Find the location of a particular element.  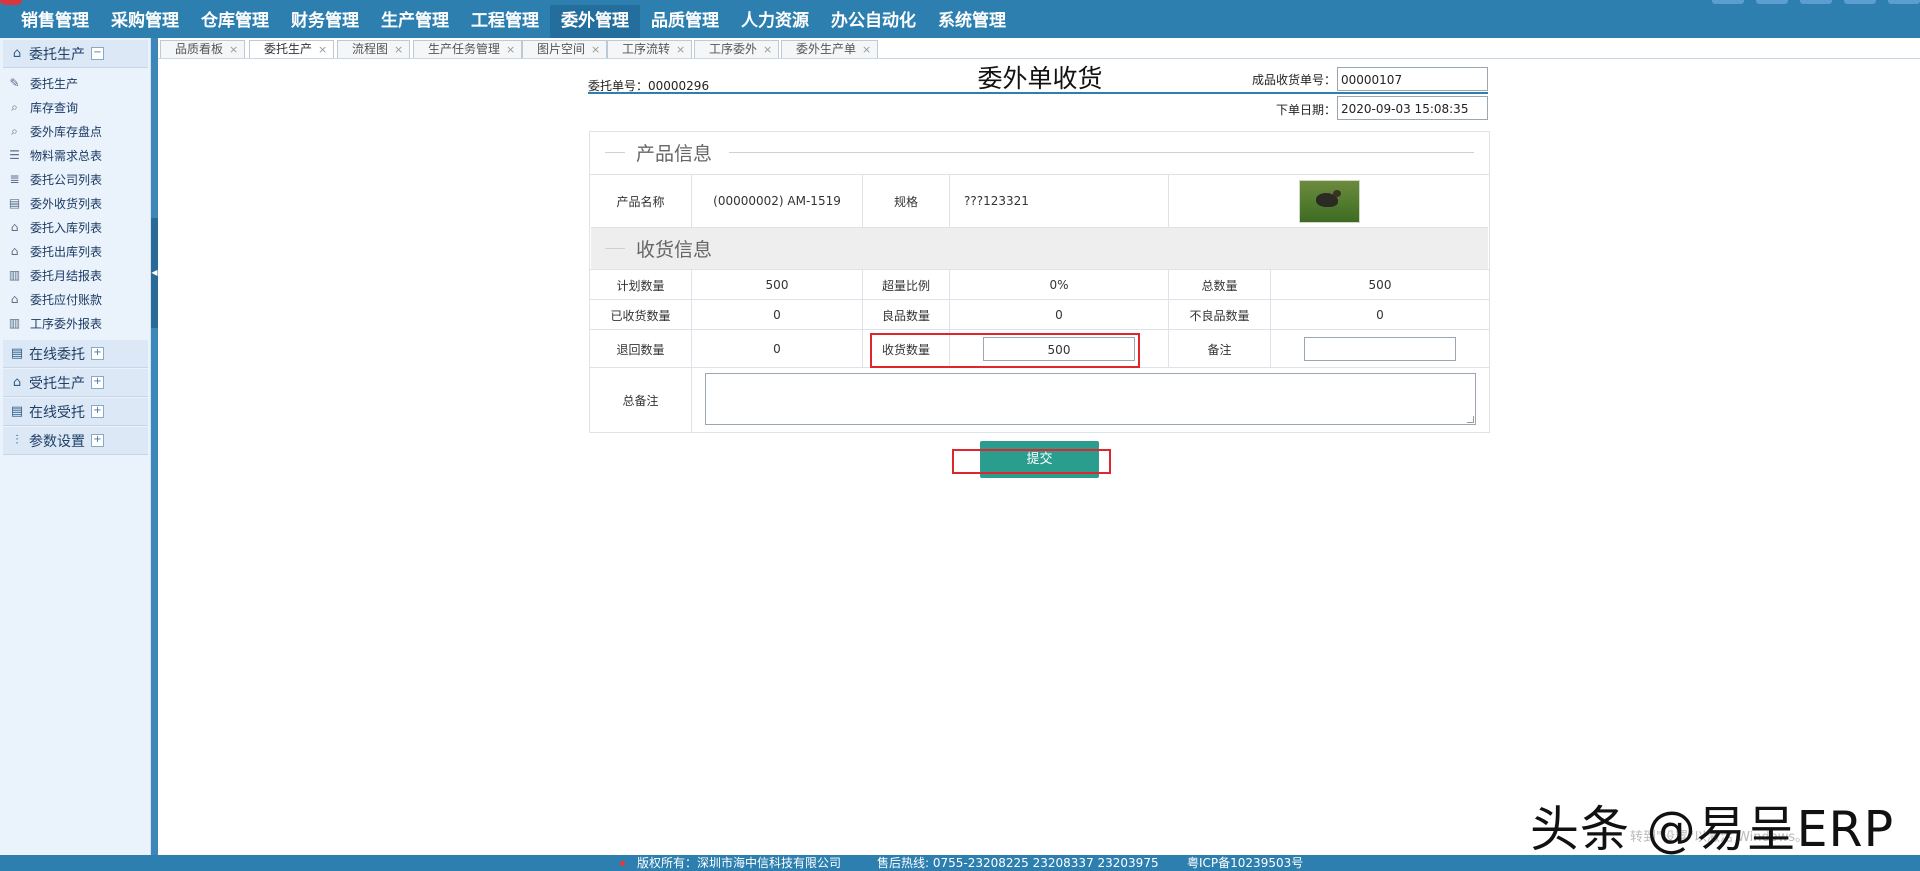

sidebar-item-outsource-stocktake: ⌕ 委外库存盘点 is located at coordinates (55, 131).